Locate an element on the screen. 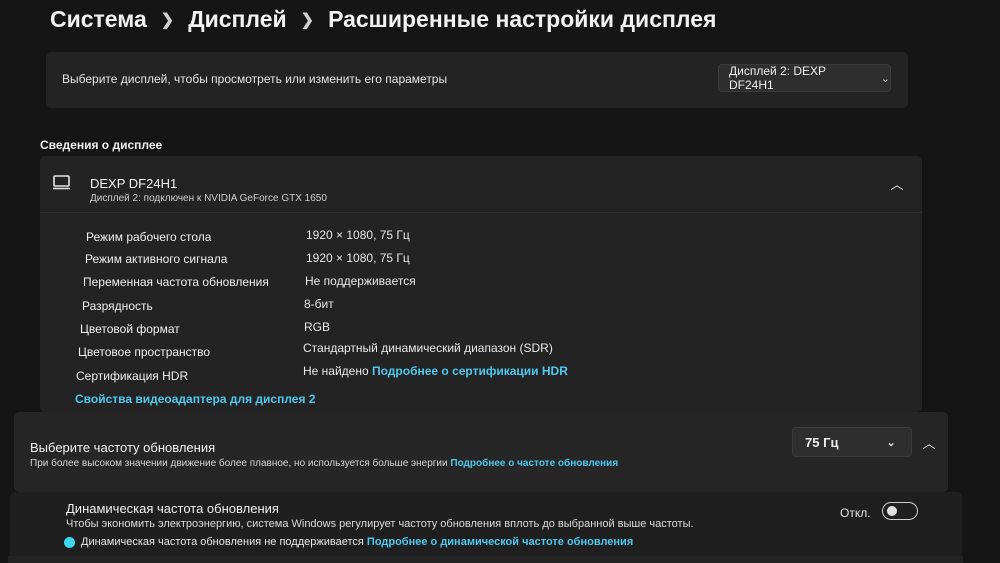 This screenshot has width=1000, height=563. prop-label: Режим рабочего стола is located at coordinates (149, 237).